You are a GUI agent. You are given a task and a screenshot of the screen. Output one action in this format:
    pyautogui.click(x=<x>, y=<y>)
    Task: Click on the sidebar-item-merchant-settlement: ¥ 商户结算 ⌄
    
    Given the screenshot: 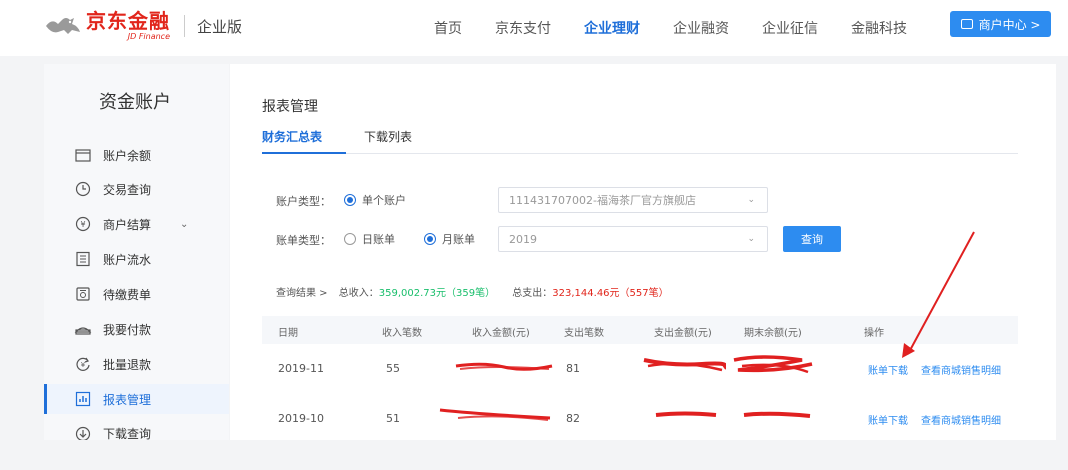 What is the action you would take?
    pyautogui.click(x=136, y=224)
    